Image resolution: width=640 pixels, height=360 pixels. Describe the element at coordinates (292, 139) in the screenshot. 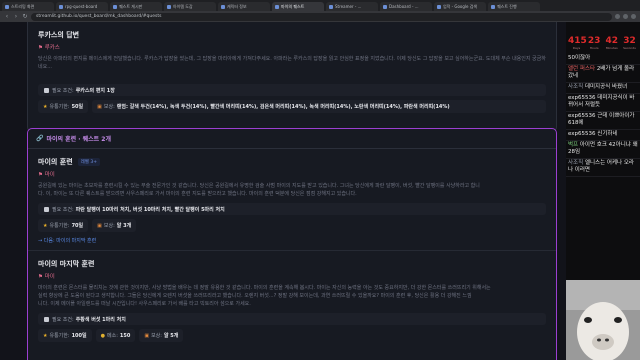

I see `quest-chain-header: 🔗 마이의 훈련 · 퀘스트 2개` at that location.